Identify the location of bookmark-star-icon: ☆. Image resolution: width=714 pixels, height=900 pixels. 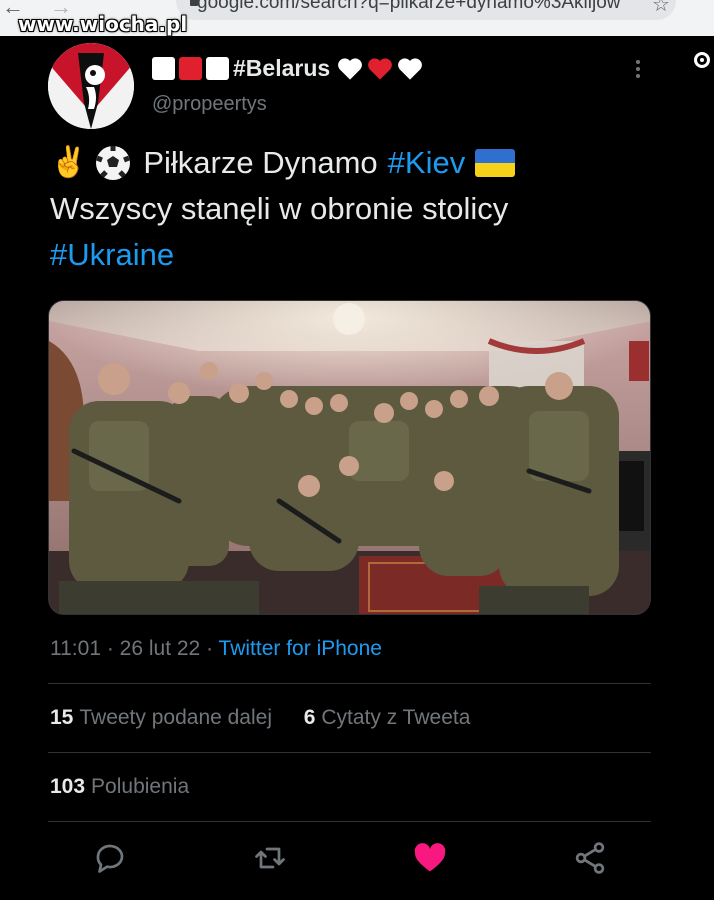
(661, 8).